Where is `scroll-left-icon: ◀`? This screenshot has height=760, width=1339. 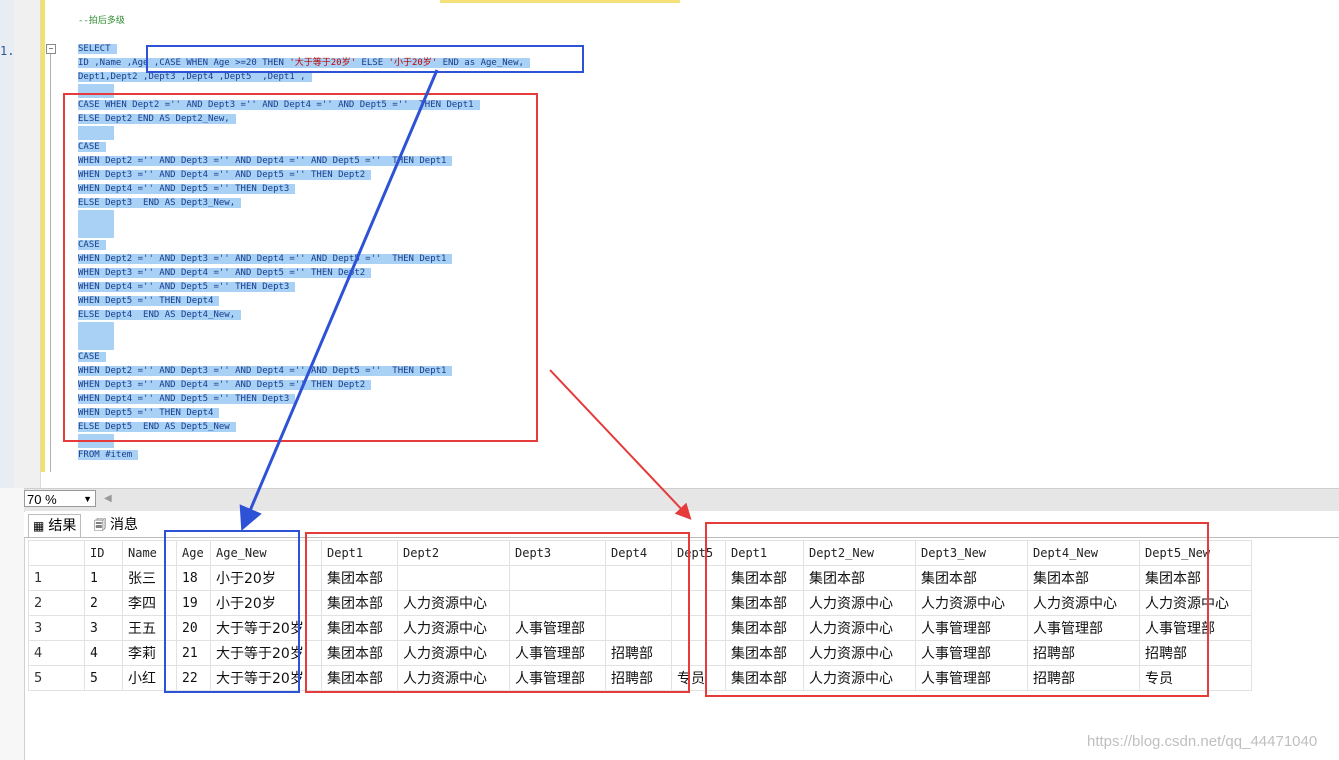
scroll-left-icon: ◀ is located at coordinates (108, 498).